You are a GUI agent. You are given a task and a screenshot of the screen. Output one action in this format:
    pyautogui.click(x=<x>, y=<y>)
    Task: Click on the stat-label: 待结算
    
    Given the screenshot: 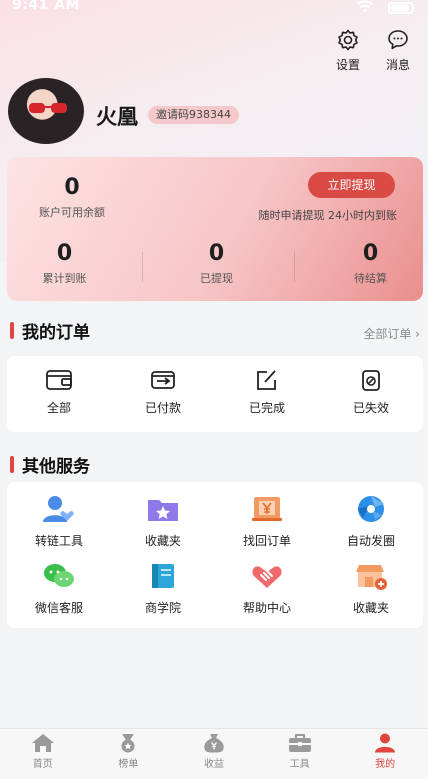 What is the action you would take?
    pyautogui.click(x=370, y=278)
    